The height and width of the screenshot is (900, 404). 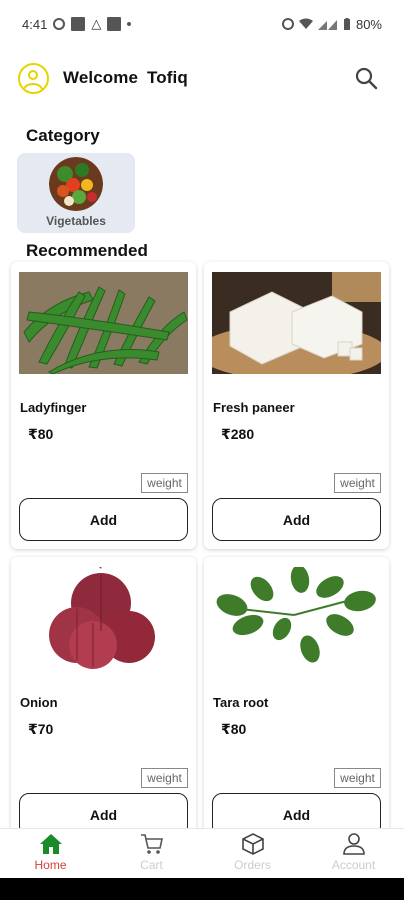 What do you see at coordinates (103, 700) in the screenshot?
I see `product-card-onion: Onion ₹70 weight Add` at bounding box center [103, 700].